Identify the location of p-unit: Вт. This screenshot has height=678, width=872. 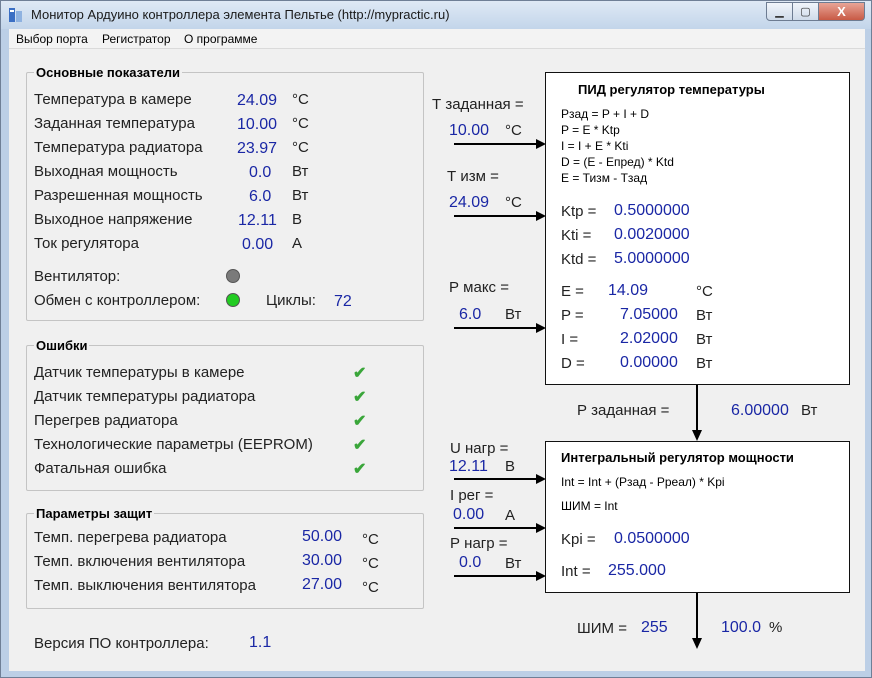
(704, 315).